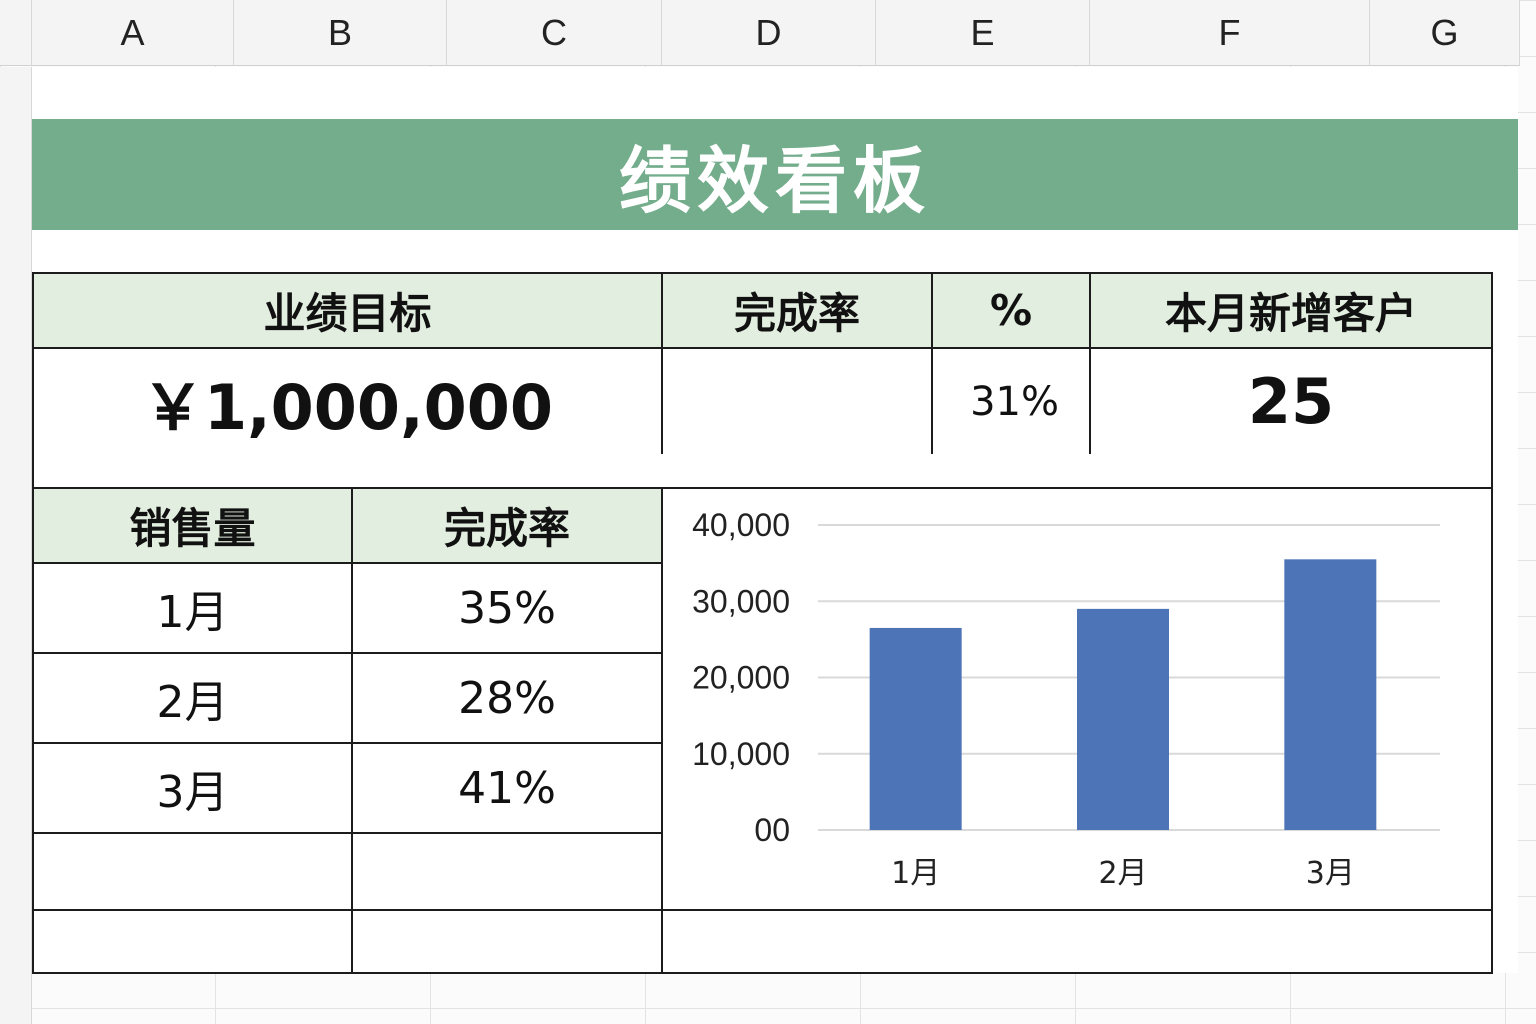  What do you see at coordinates (340, 33) in the screenshot?
I see `column-header-b: B` at bounding box center [340, 33].